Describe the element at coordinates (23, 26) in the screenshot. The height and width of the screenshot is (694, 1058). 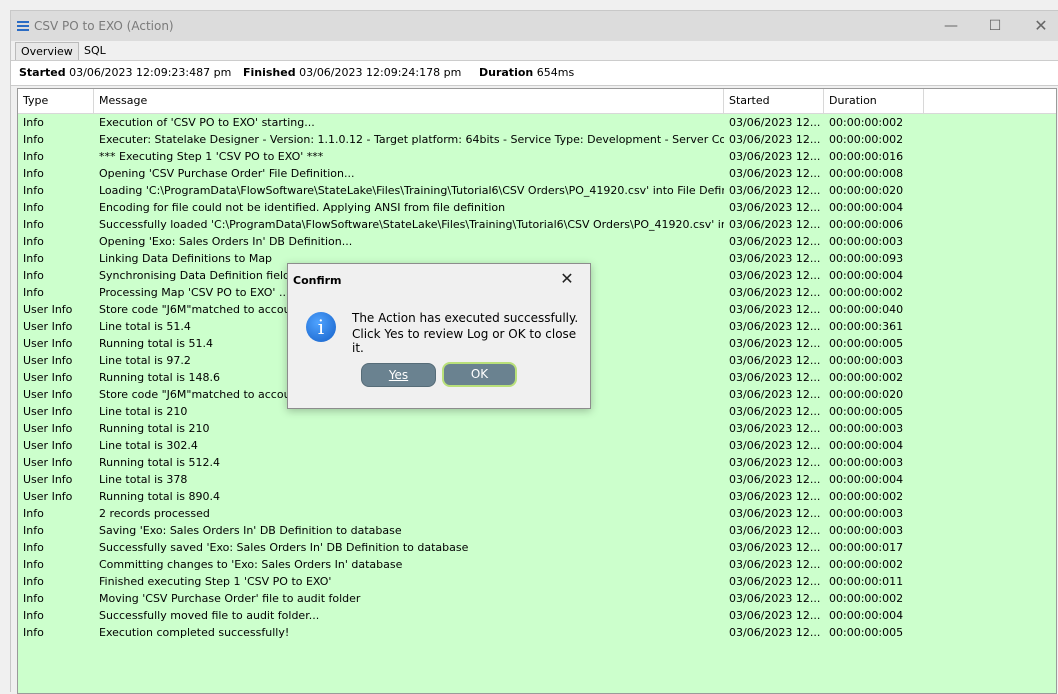
I see `app-menu-icon` at that location.